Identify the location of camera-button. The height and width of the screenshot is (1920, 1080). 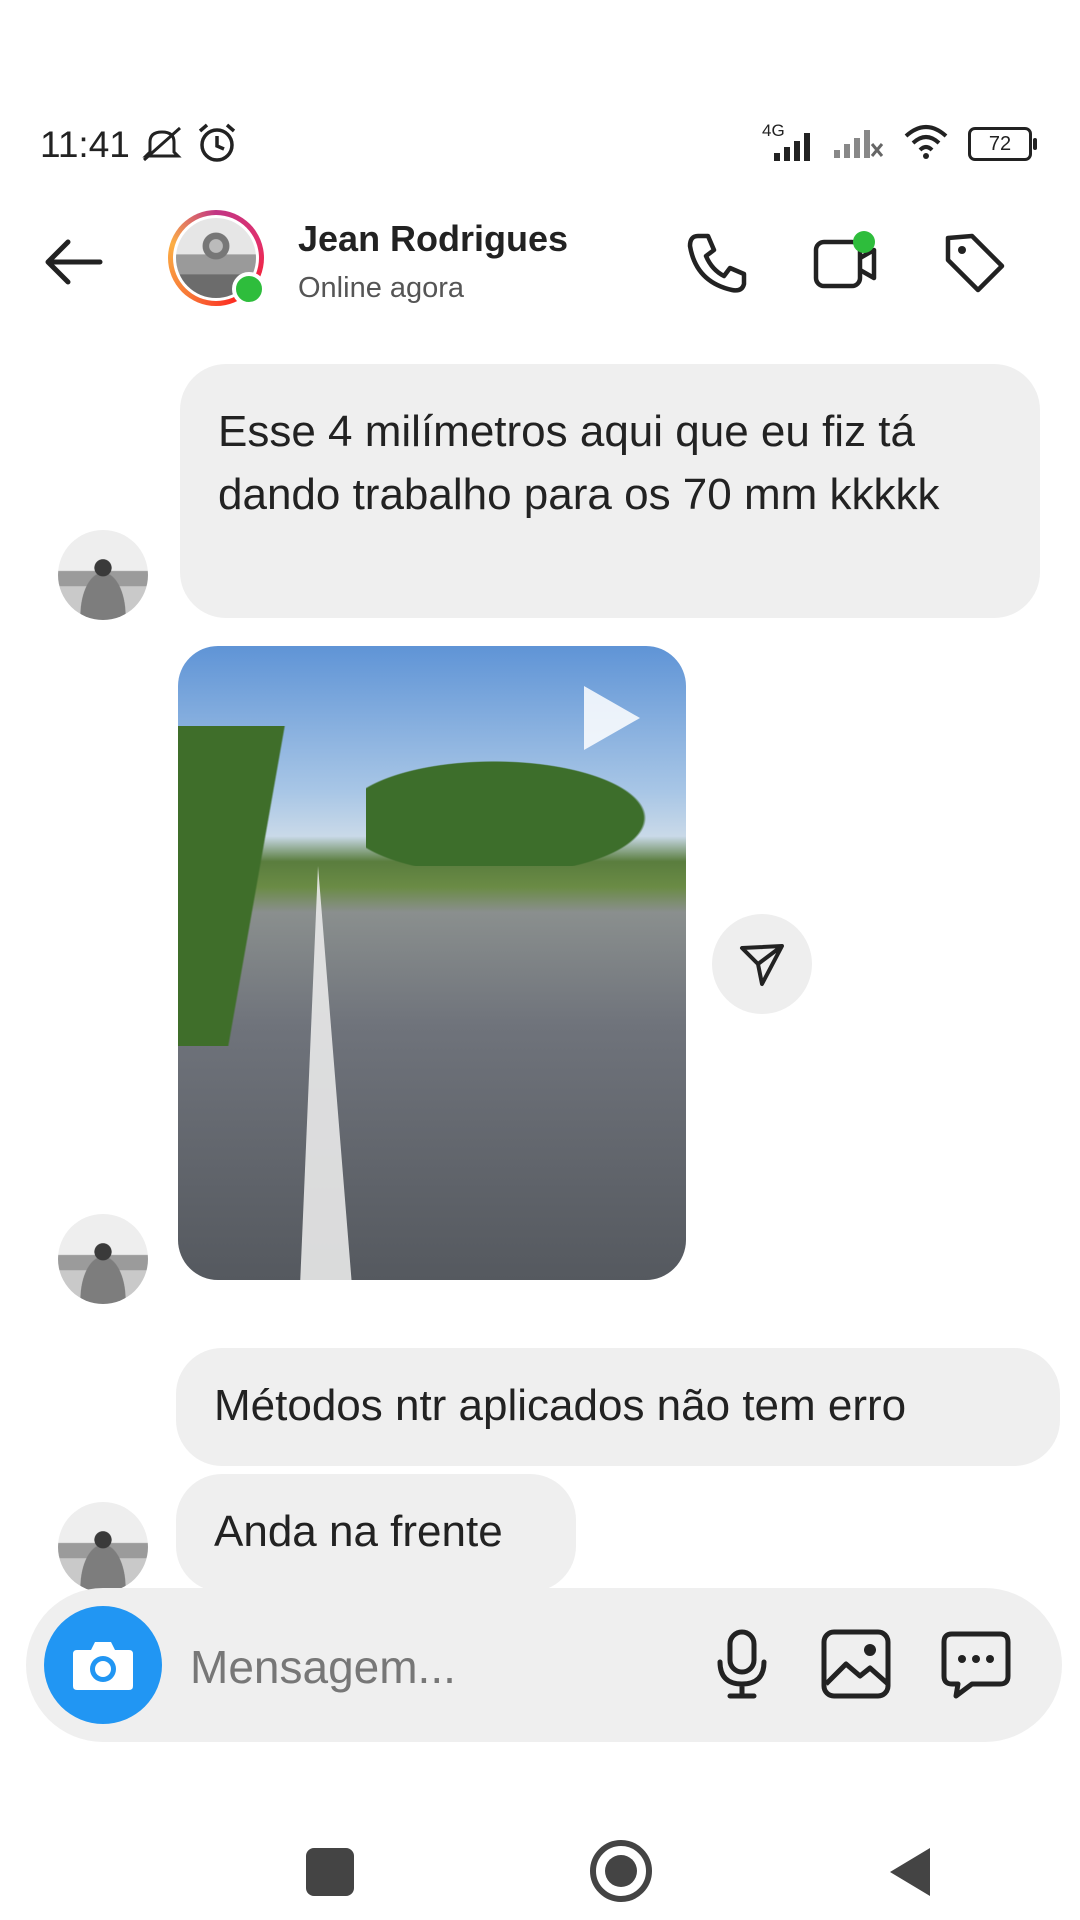
(103, 1665).